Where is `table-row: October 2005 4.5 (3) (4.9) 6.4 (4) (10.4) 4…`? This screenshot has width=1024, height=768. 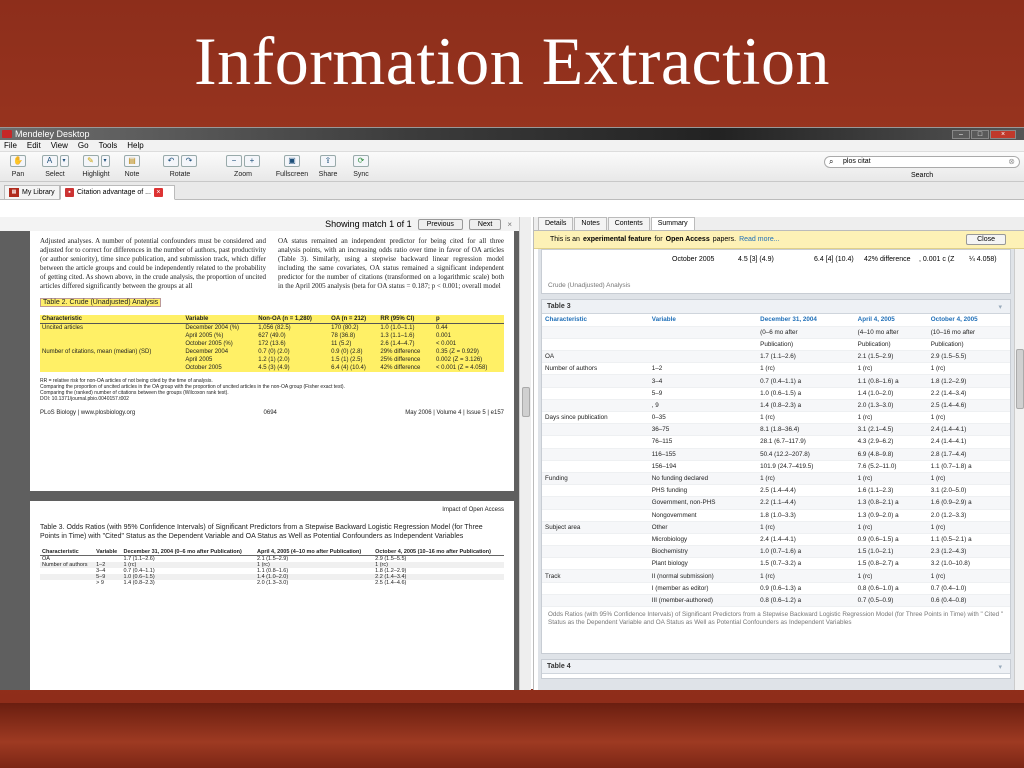
table-row: October 2005 4.5 (3) (4.9) 6.4 (4) (10.4) 4… is located at coordinates (272, 368).